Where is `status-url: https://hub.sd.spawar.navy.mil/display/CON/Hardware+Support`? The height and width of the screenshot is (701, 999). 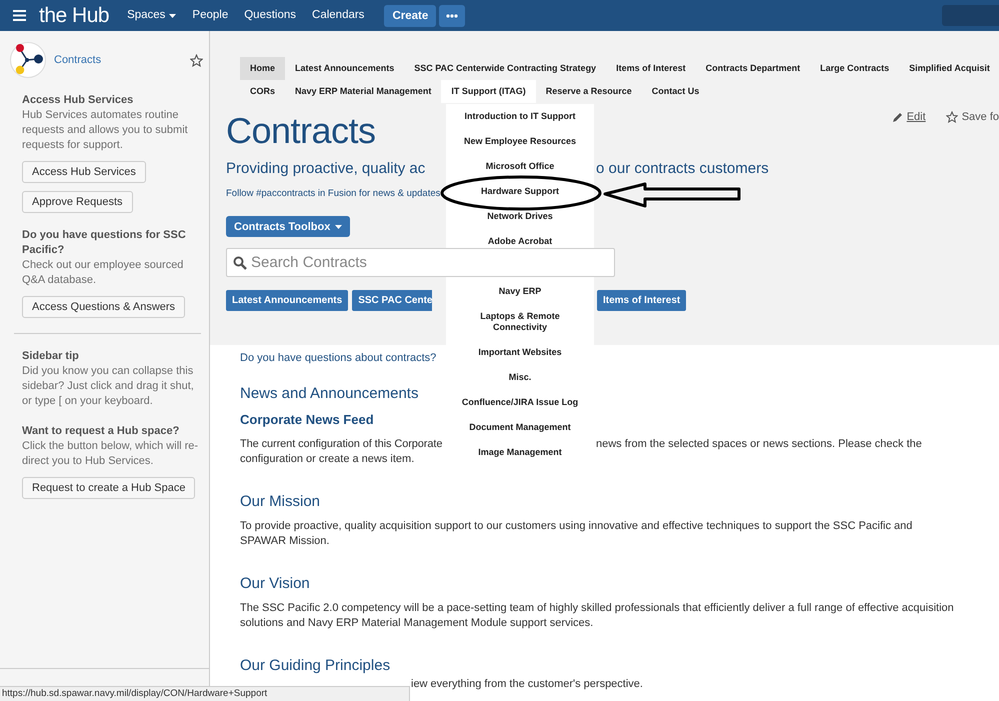
status-url: https://hub.sd.spawar.navy.mil/display/CON/Hardware+Support is located at coordinates (134, 693).